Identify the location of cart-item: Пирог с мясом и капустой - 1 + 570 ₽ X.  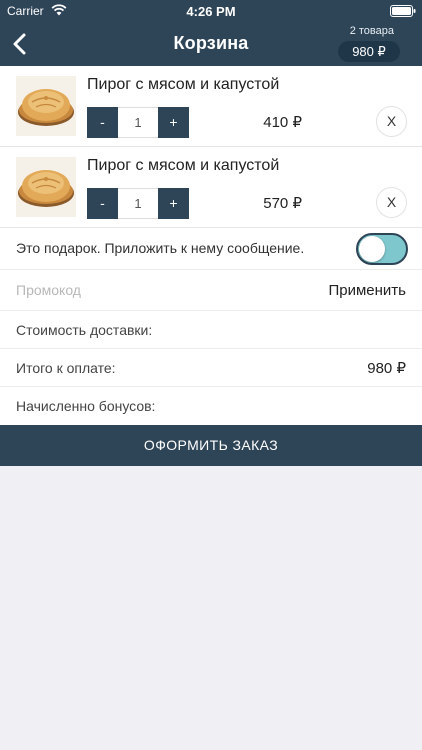
(211, 187).